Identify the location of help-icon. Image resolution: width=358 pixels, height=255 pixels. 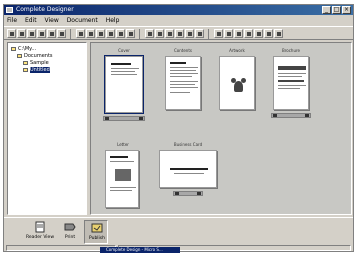
(278, 33).